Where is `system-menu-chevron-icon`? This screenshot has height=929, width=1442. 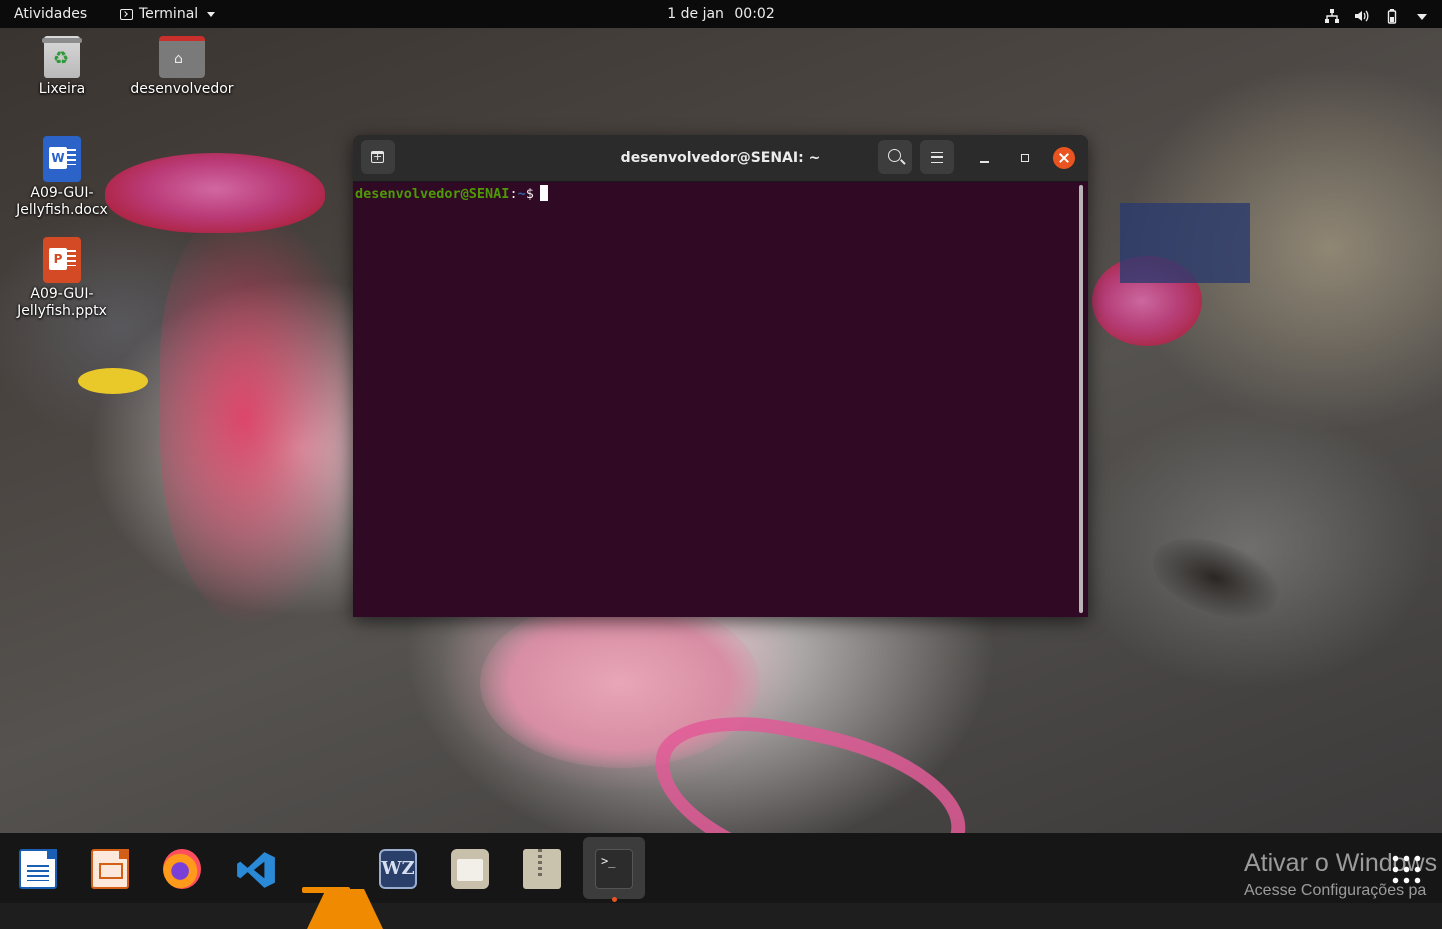 system-menu-chevron-icon is located at coordinates (1422, 14).